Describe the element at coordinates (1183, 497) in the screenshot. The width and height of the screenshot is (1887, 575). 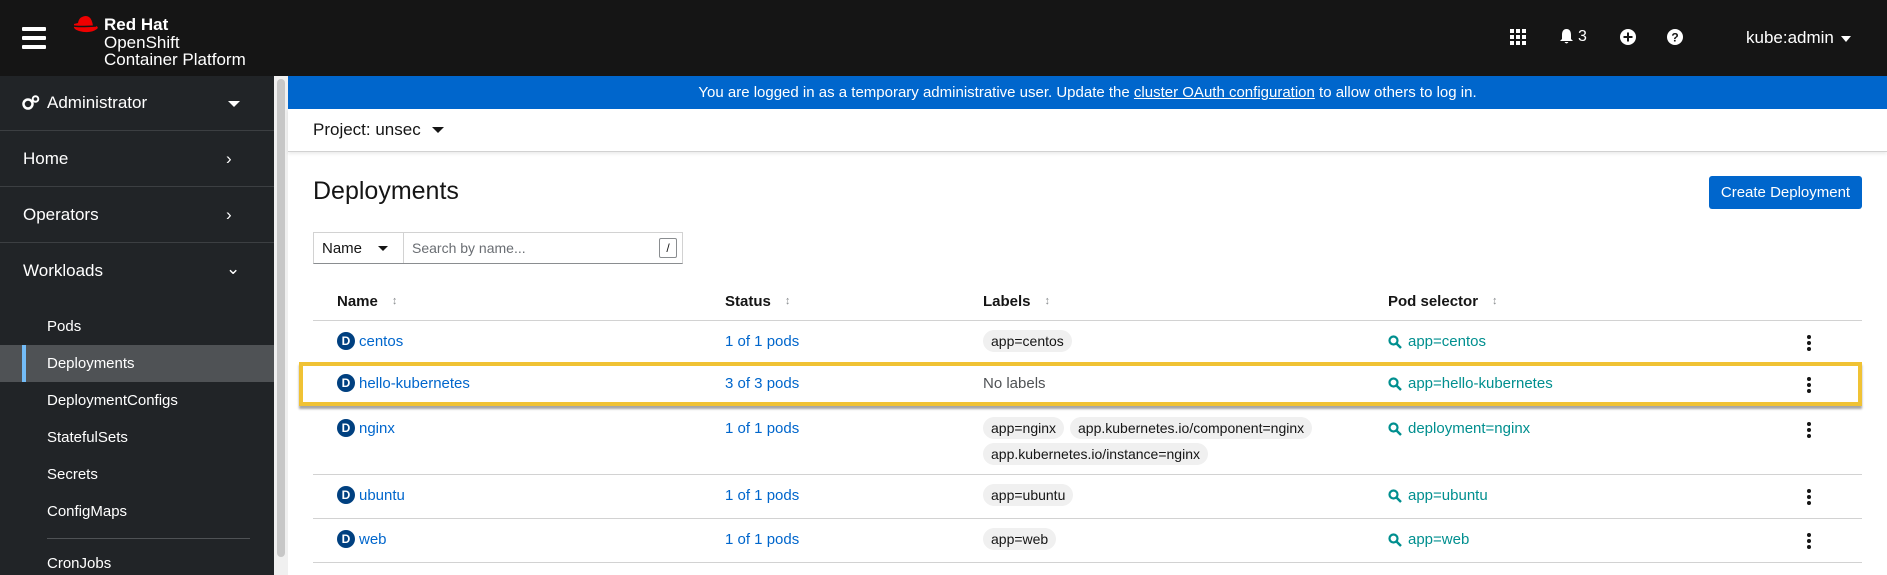
I see `labels-cell: app=ubuntu` at that location.